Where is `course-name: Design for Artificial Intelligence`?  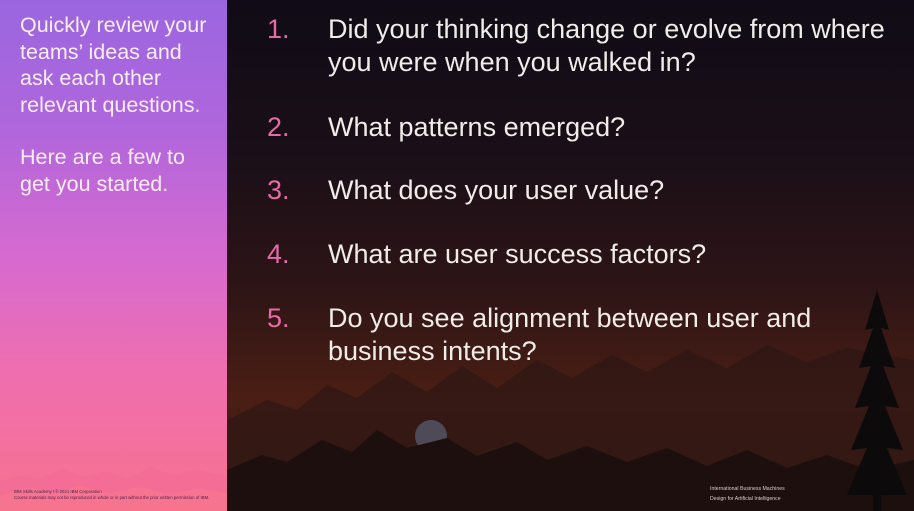
course-name: Design for Artificial Intelligence is located at coordinates (745, 499).